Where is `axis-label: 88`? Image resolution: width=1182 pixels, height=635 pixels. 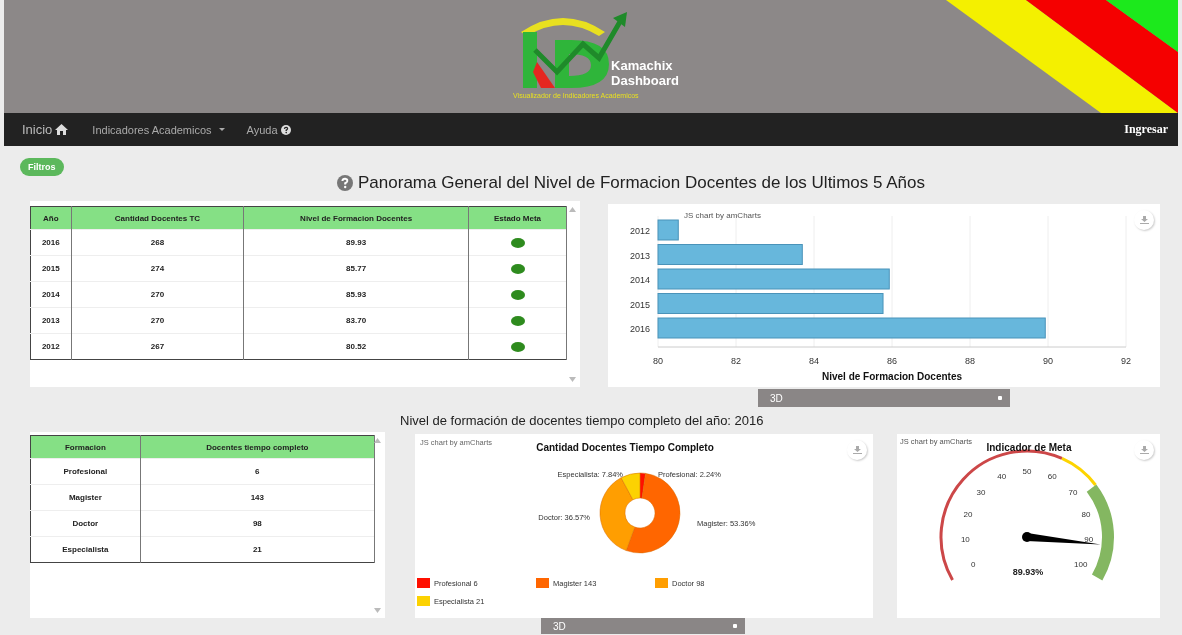 axis-label: 88 is located at coordinates (970, 361).